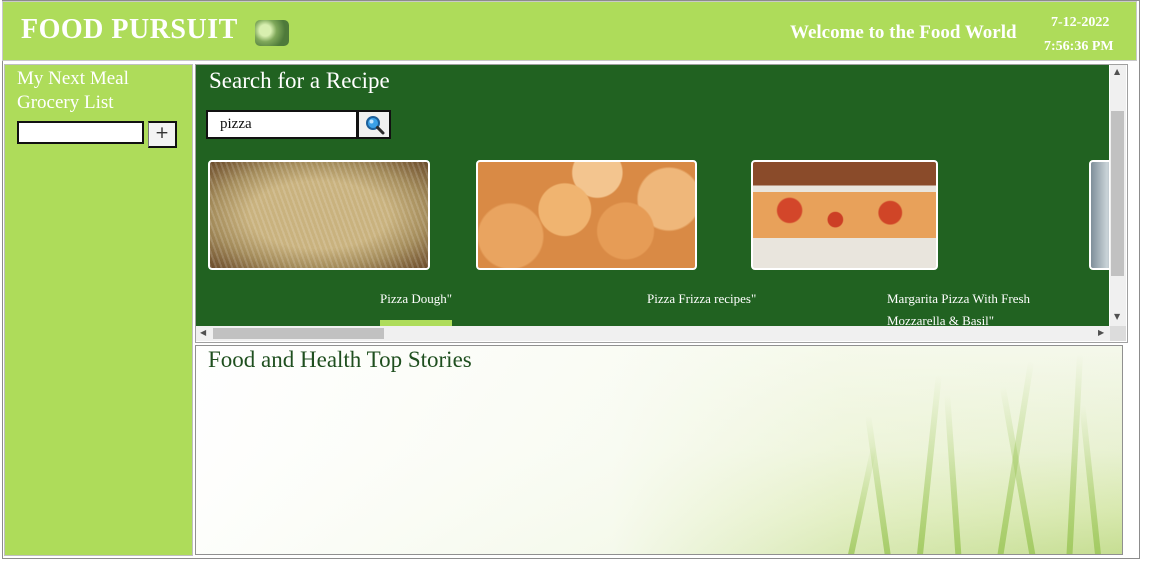  Describe the element at coordinates (272, 33) in the screenshot. I see `leaf-logo-icon` at that location.